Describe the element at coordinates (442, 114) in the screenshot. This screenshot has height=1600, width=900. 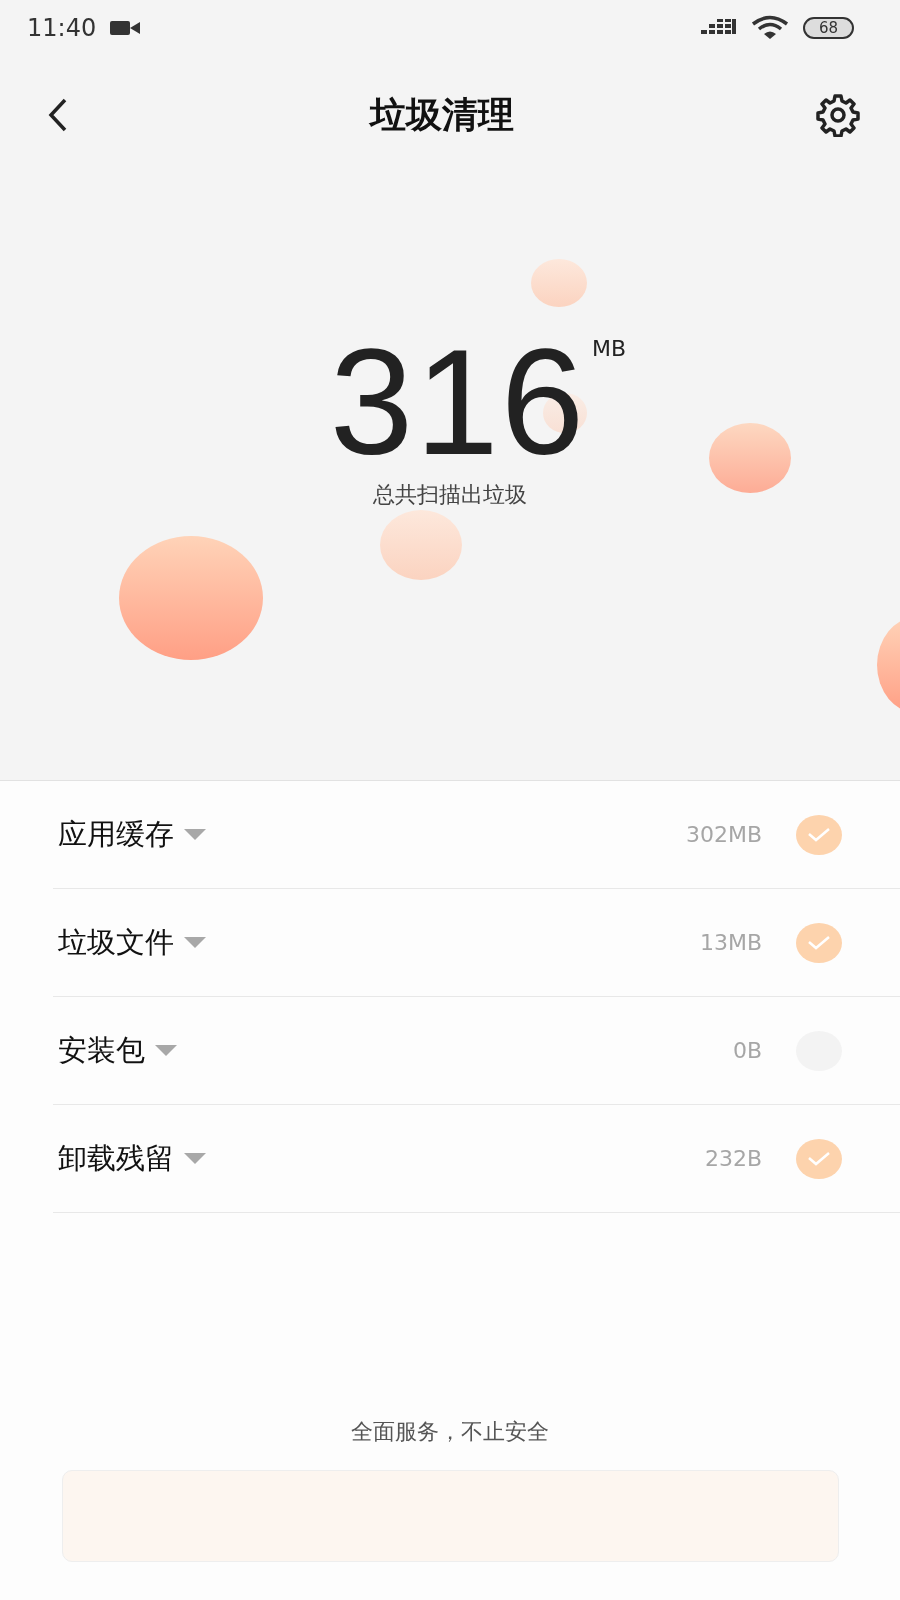
I see `page-title: 垃圾清理` at that location.